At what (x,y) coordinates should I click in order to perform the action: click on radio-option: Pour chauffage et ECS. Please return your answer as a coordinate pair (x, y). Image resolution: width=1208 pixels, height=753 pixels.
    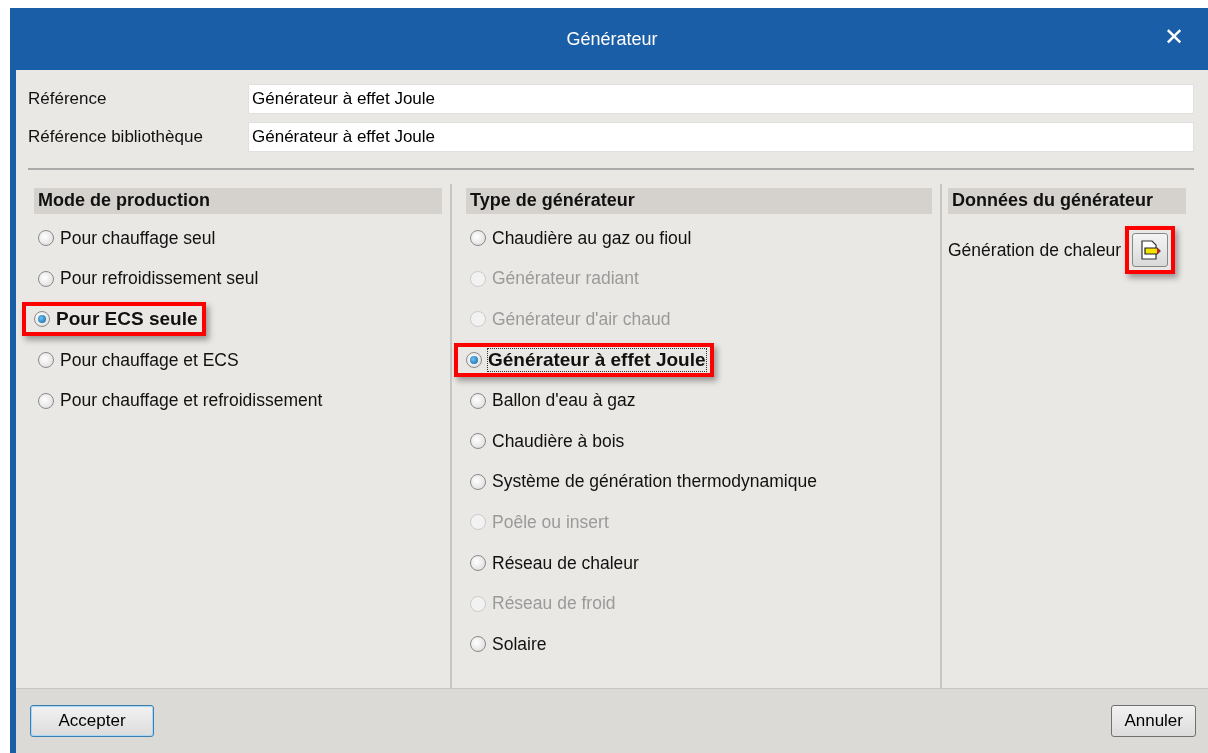
    Looking at the image, I should click on (138, 360).